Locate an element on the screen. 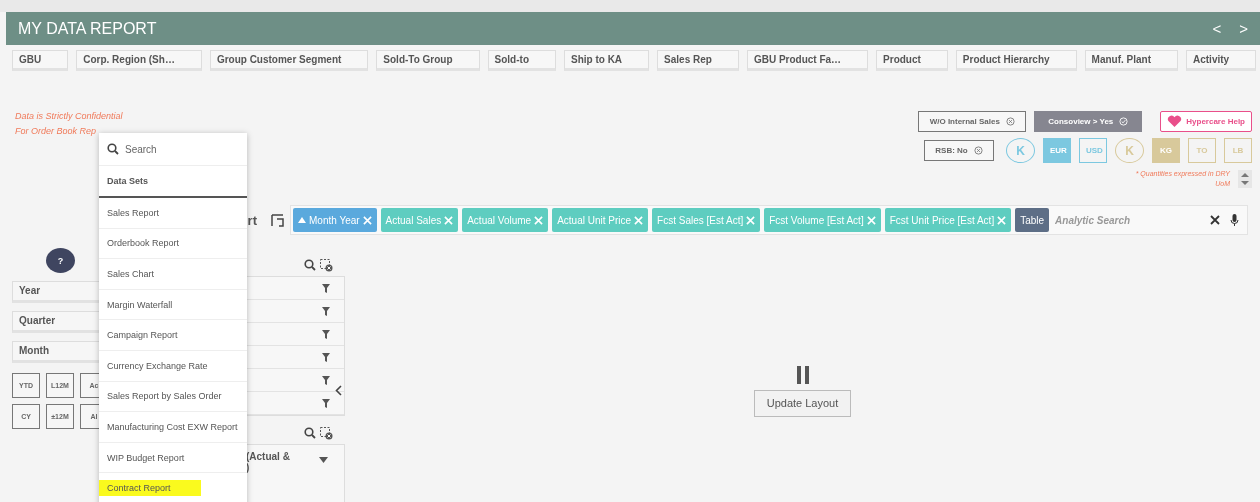 The width and height of the screenshot is (1260, 502). layout-icon is located at coordinates (277, 220).